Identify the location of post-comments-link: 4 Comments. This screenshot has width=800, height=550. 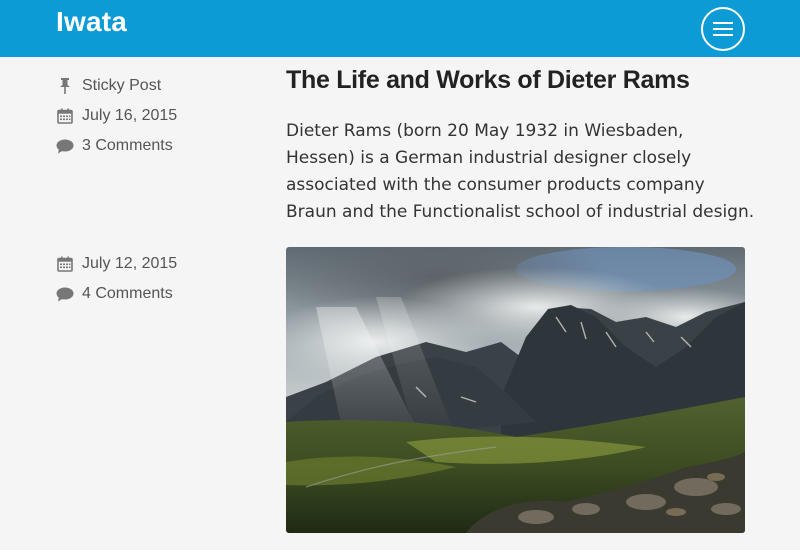
(116, 294).